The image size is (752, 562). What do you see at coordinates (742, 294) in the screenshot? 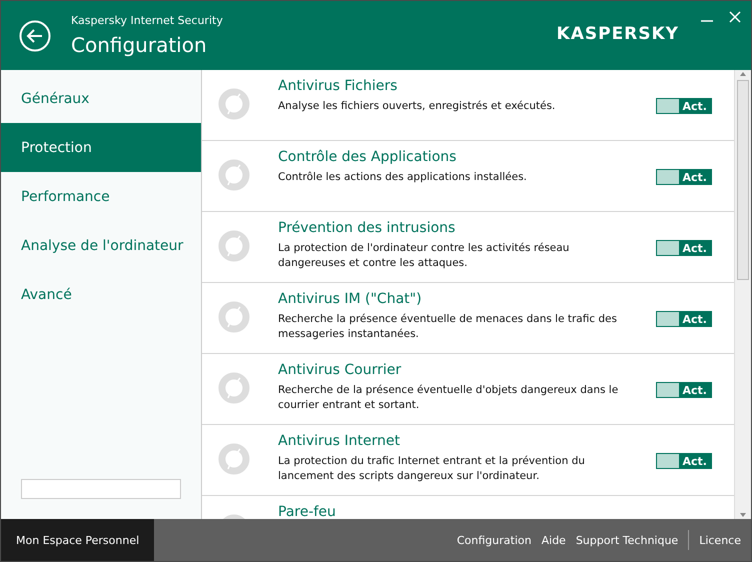
I see `scrollbar` at bounding box center [742, 294].